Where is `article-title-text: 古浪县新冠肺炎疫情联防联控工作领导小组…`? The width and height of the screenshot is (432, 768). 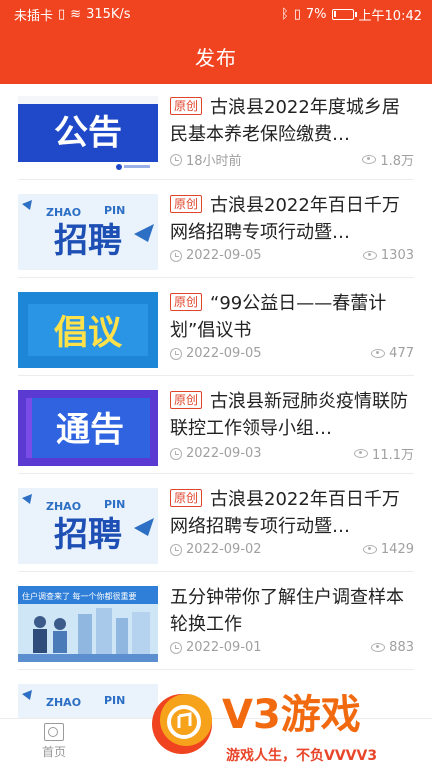 article-title-text: 古浪县新冠肺炎疫情联防联控工作领导小组… is located at coordinates (289, 415).